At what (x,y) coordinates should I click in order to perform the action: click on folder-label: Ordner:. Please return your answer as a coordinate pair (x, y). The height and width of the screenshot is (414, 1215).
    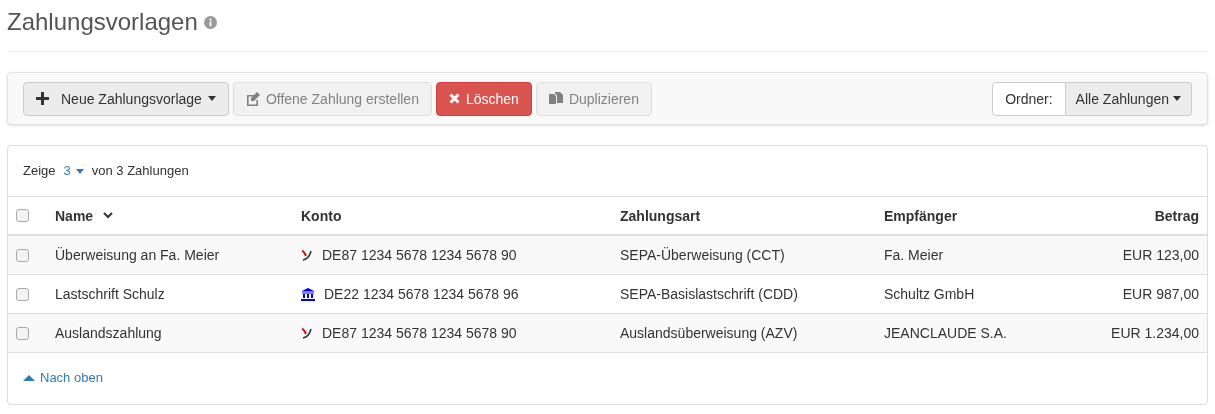
    Looking at the image, I should click on (1029, 98).